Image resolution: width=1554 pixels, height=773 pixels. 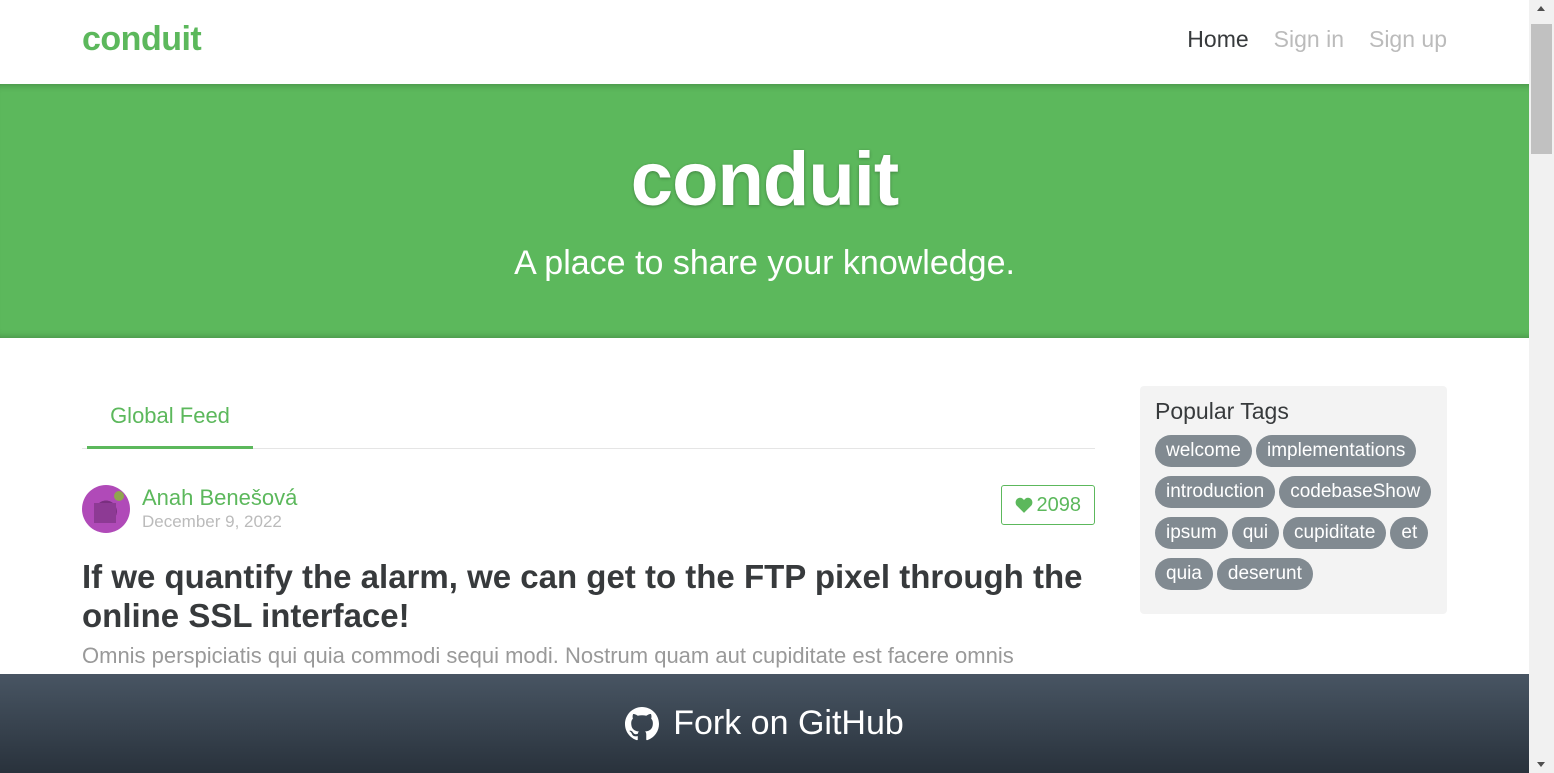 What do you see at coordinates (1059, 504) in the screenshot?
I see `favorite-count: 2098` at bounding box center [1059, 504].